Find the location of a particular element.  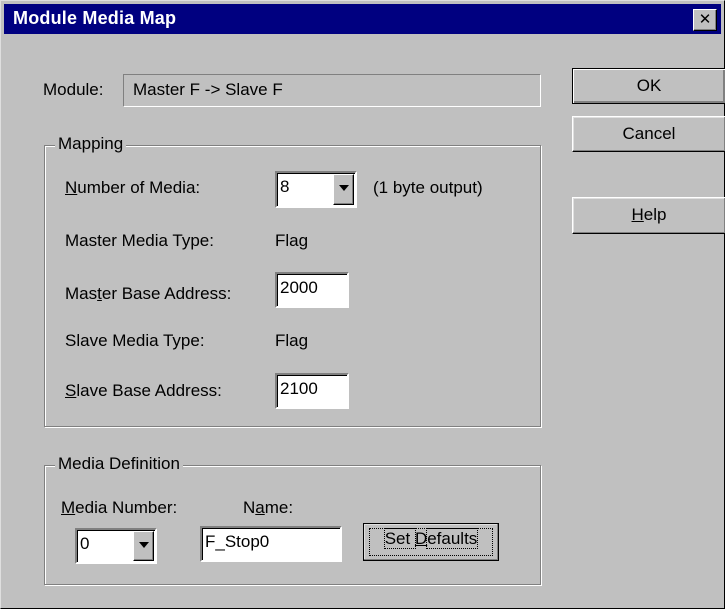

number-of-media-combo: 8 is located at coordinates (316, 189).